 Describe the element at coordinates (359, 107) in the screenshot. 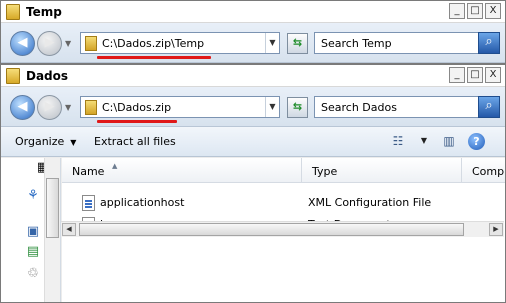

I see `search-input: Search Dados` at that location.